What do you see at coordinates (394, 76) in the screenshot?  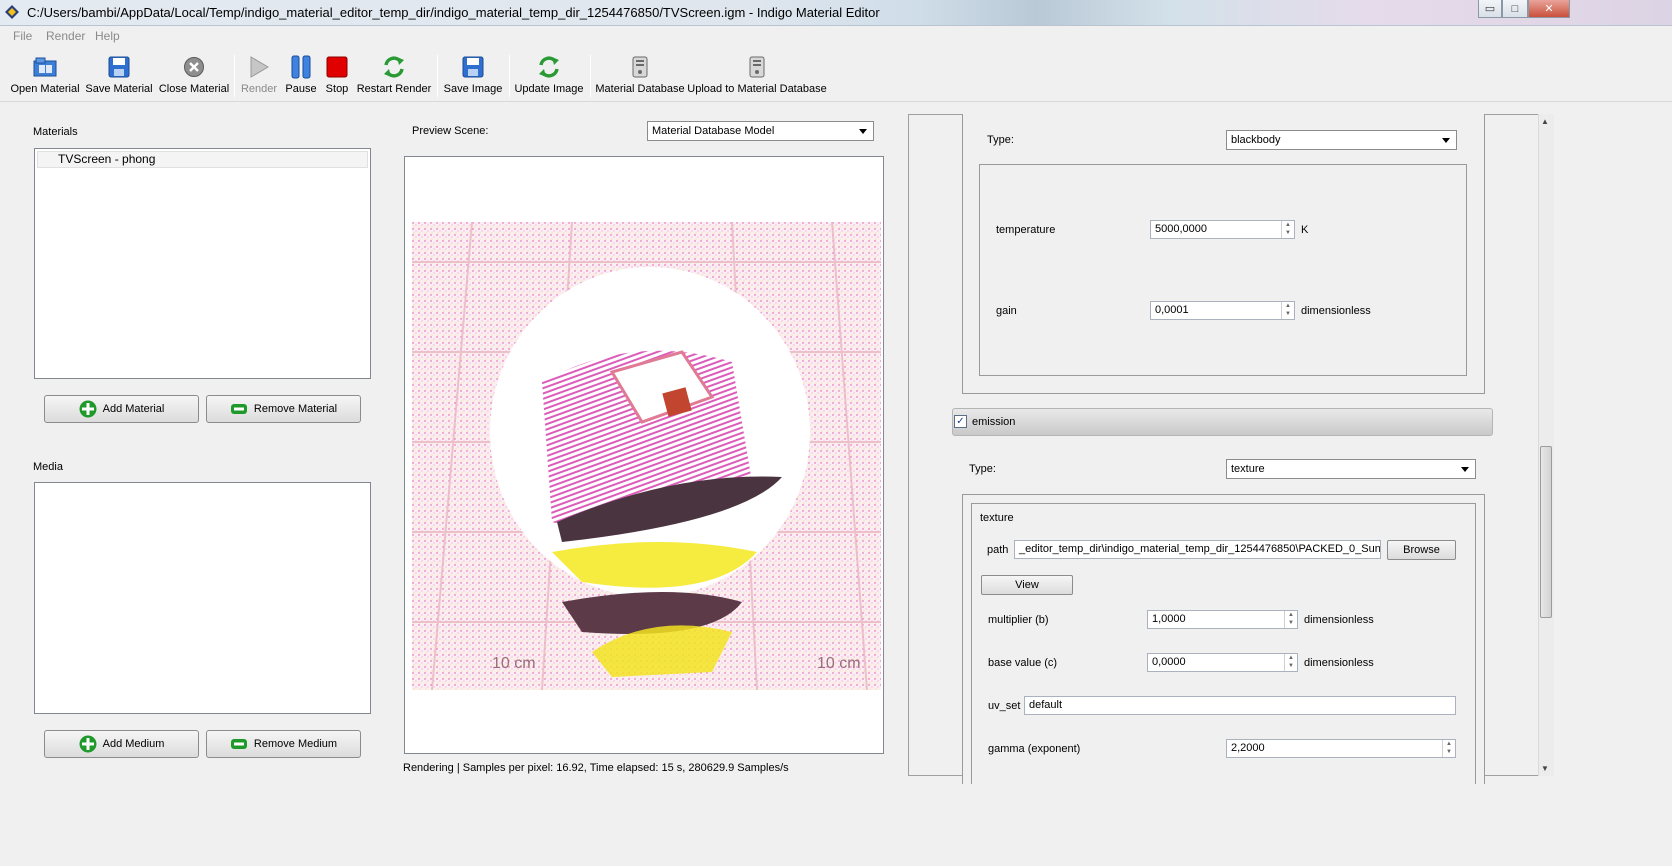 I see `restart-render-button: Restart Render` at bounding box center [394, 76].